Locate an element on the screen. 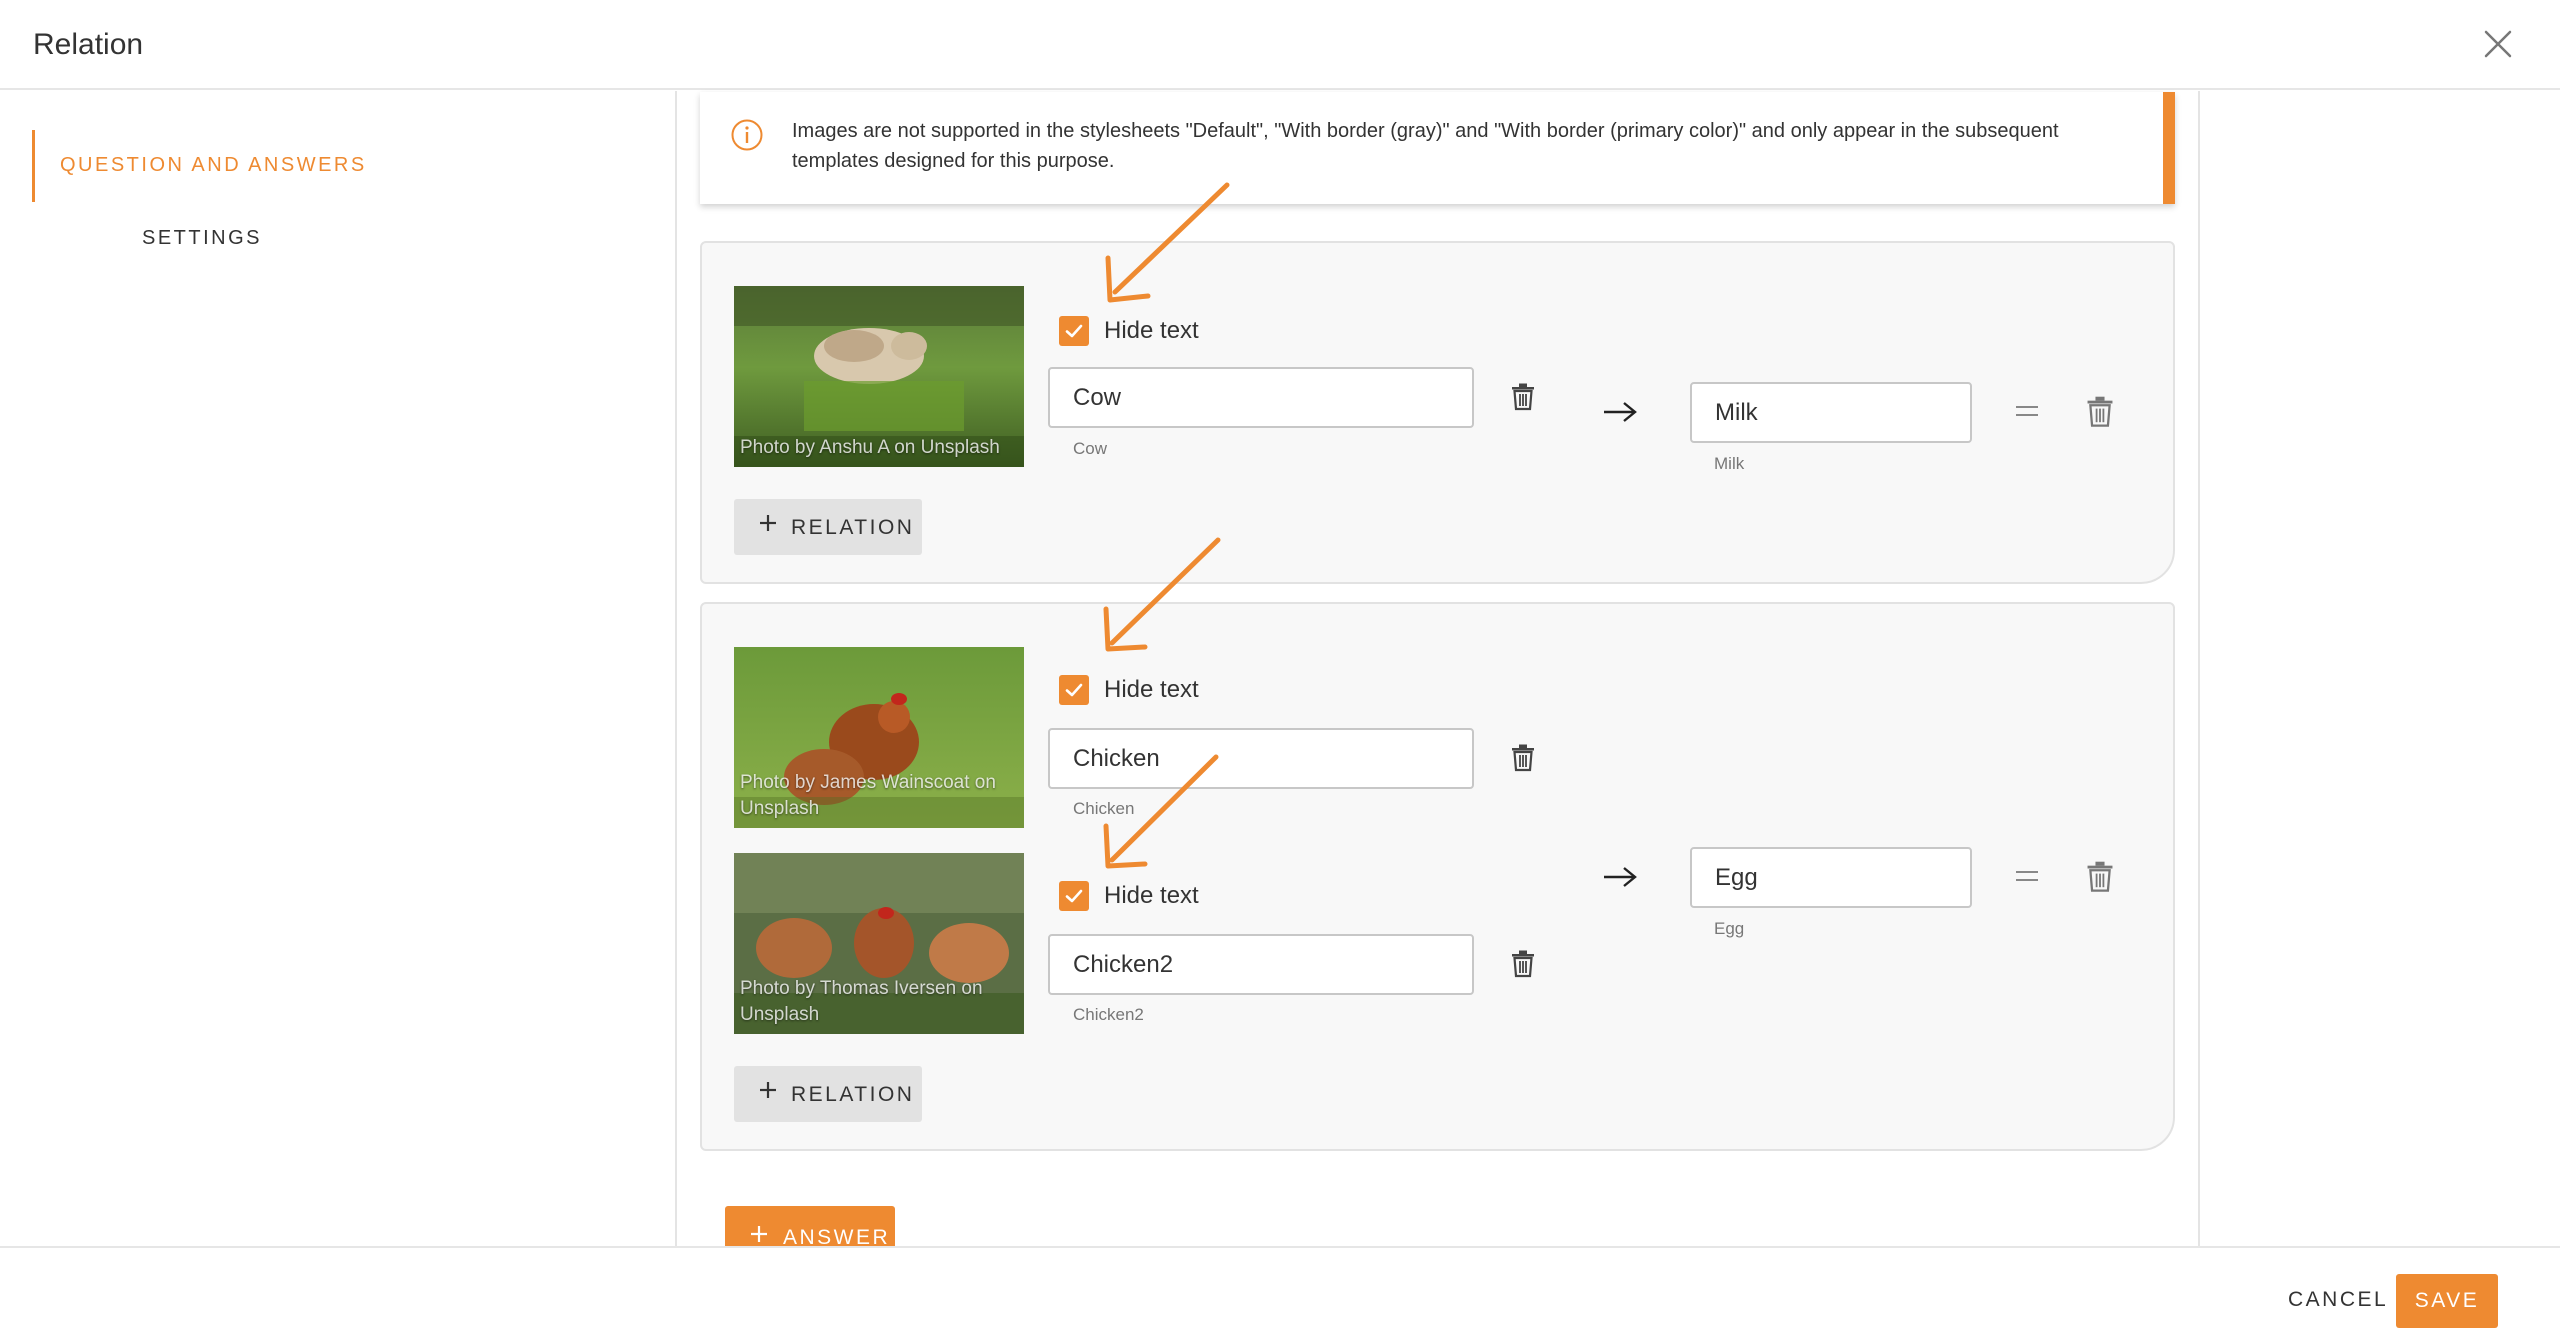  image-credit: Photo by Thomas Iversen on Unsplash is located at coordinates (861, 1001).